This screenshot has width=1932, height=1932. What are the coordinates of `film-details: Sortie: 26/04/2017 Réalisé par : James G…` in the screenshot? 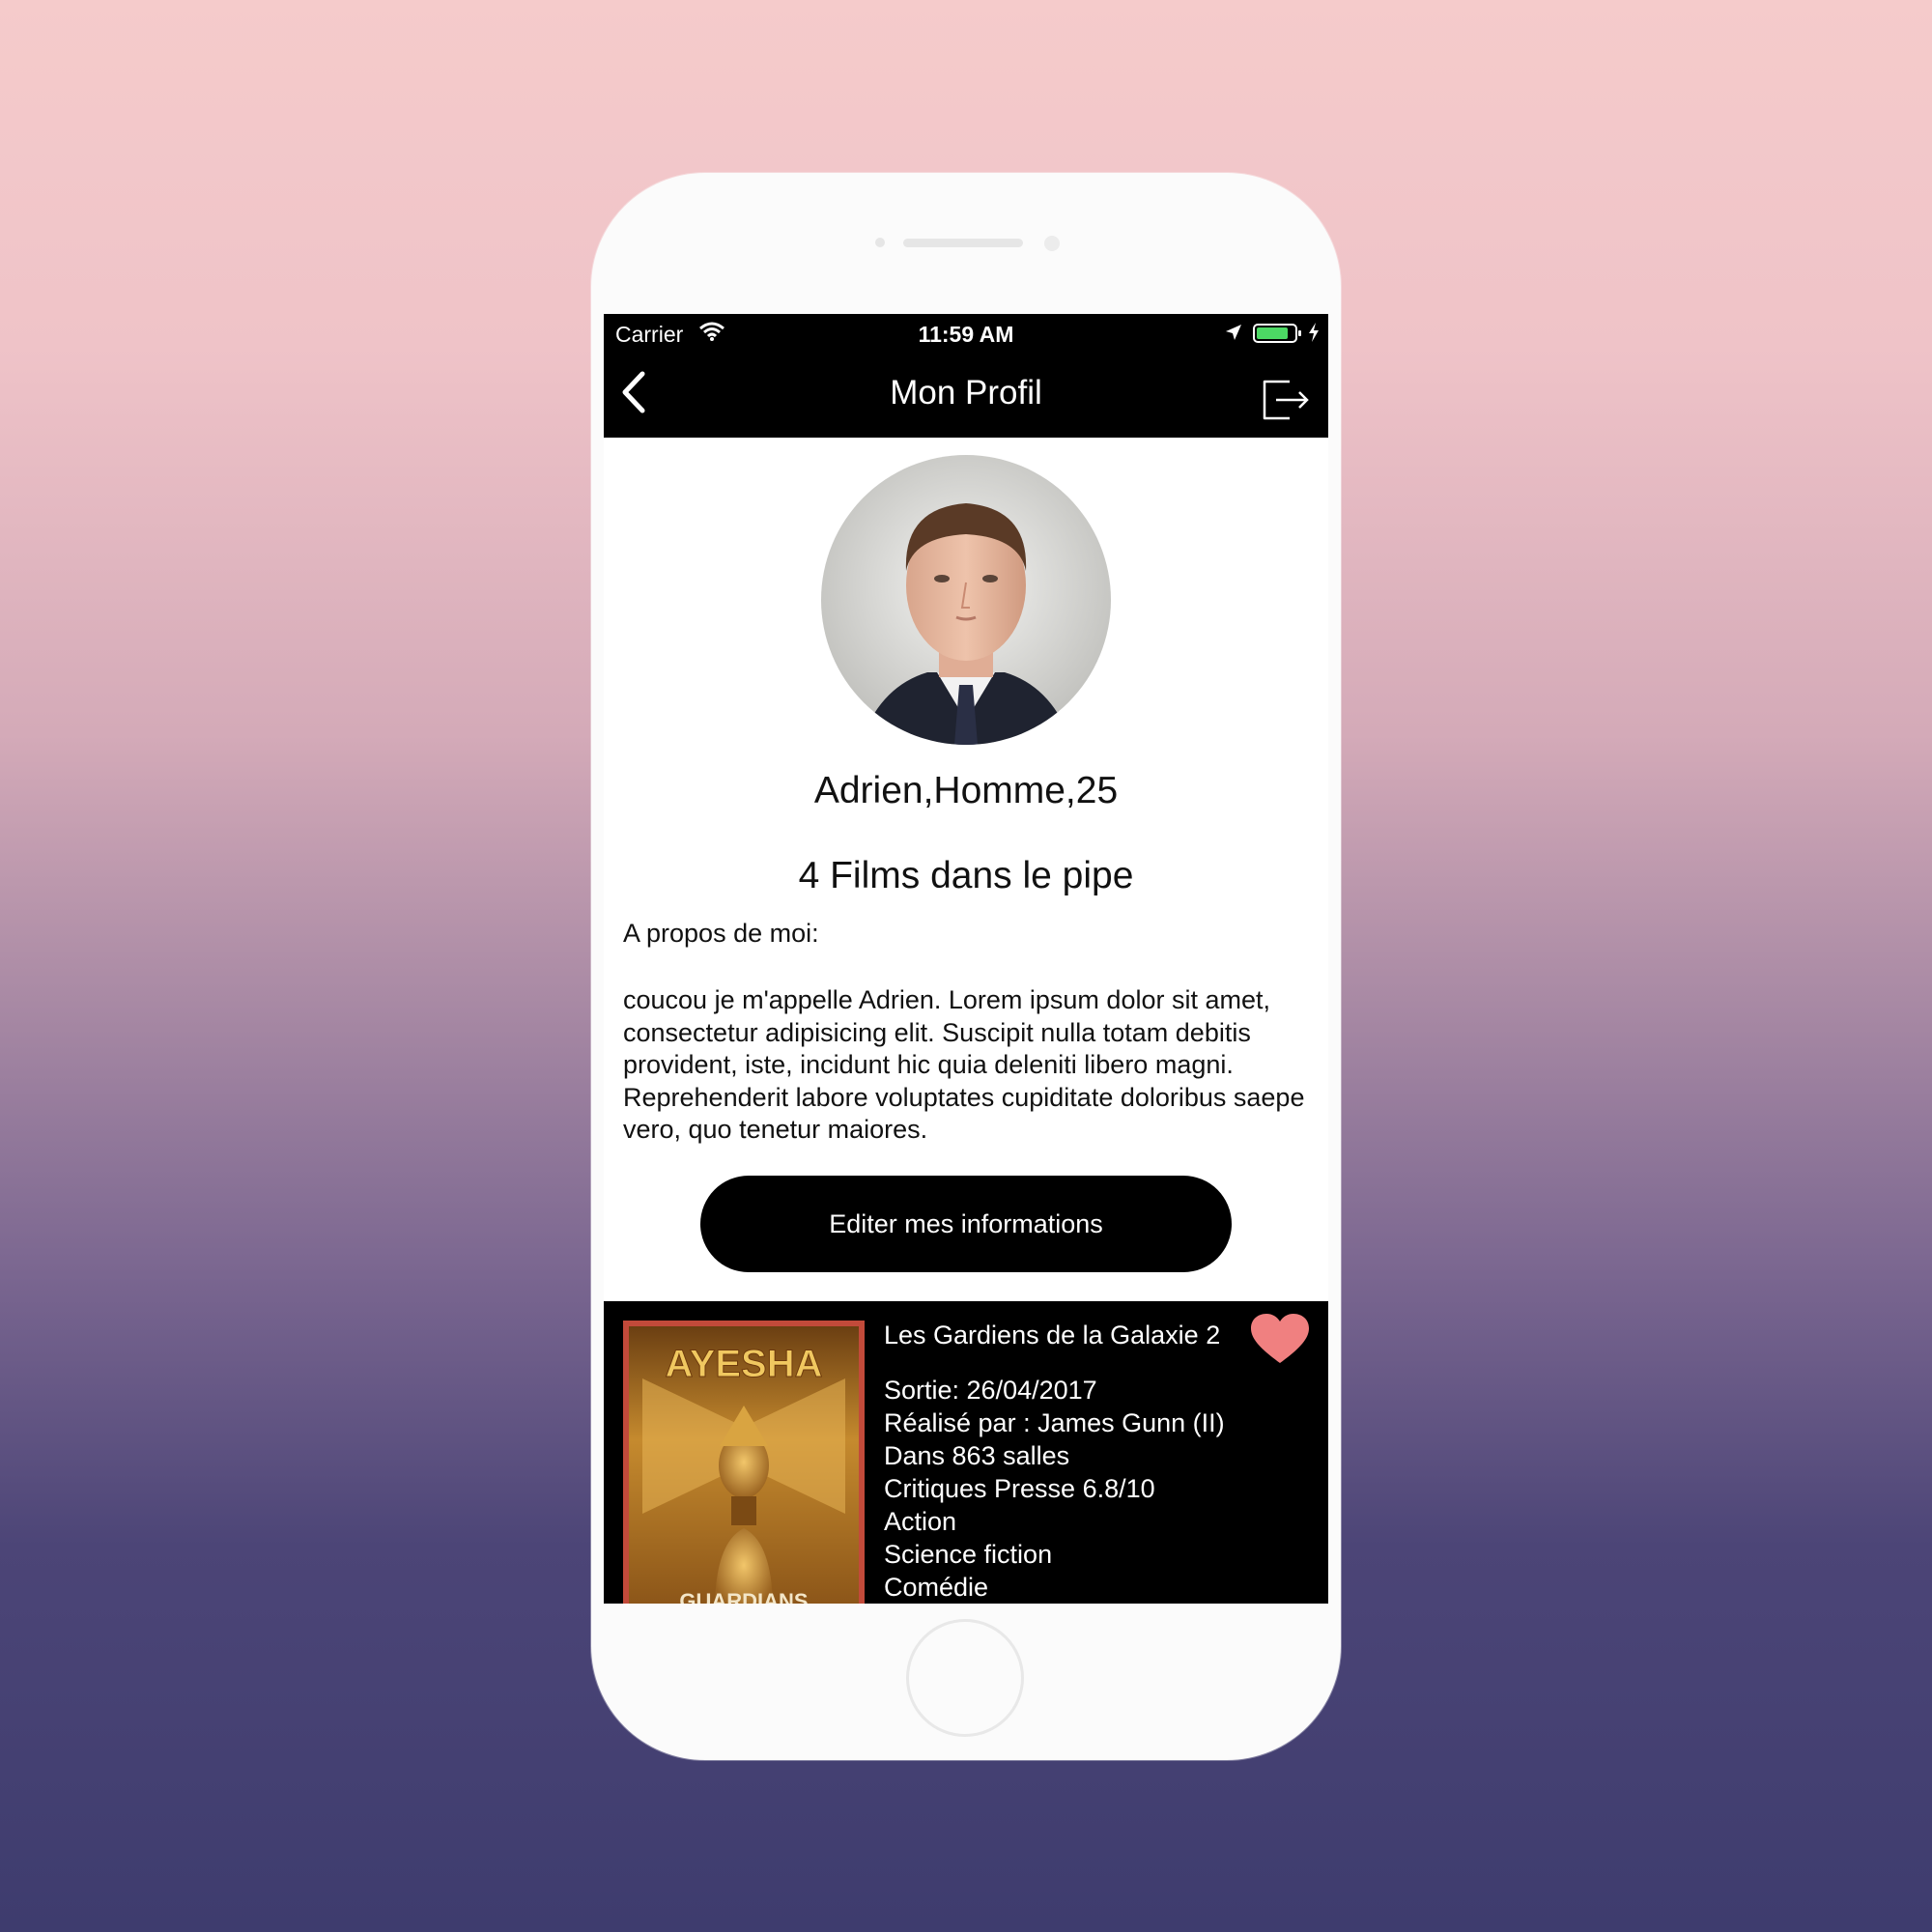 It's located at (1054, 1489).